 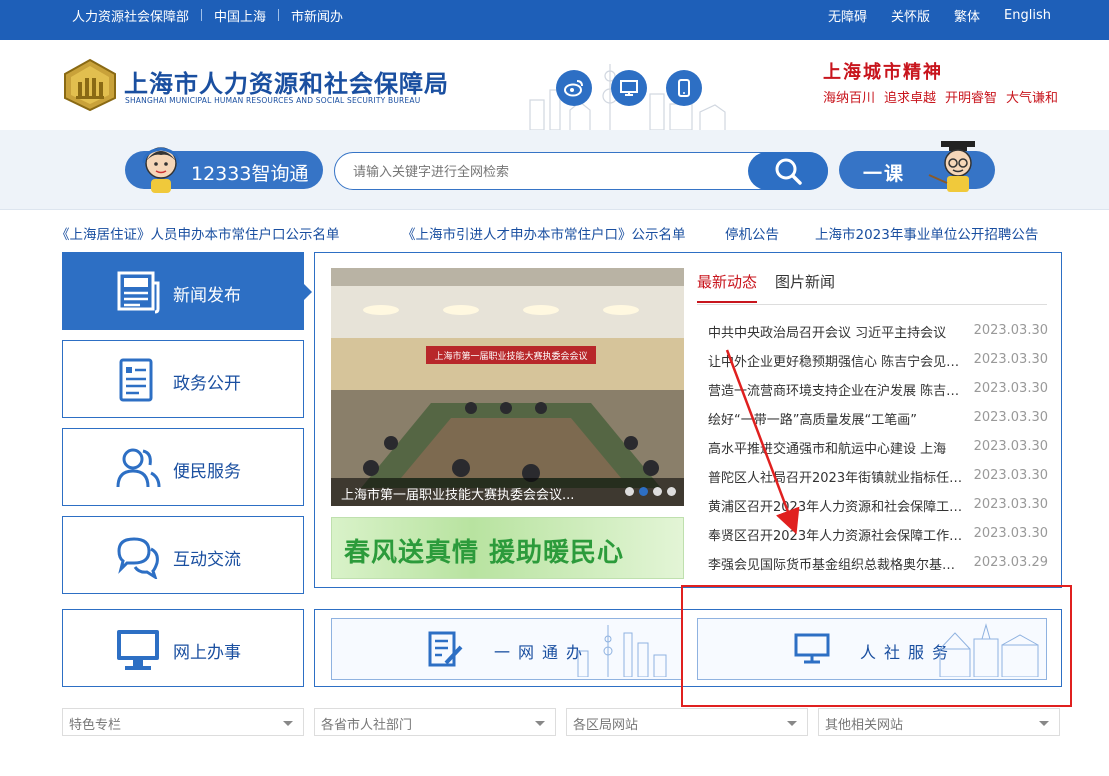 I want to click on tab-photo-news: 图片新闻, so click(x=805, y=281).